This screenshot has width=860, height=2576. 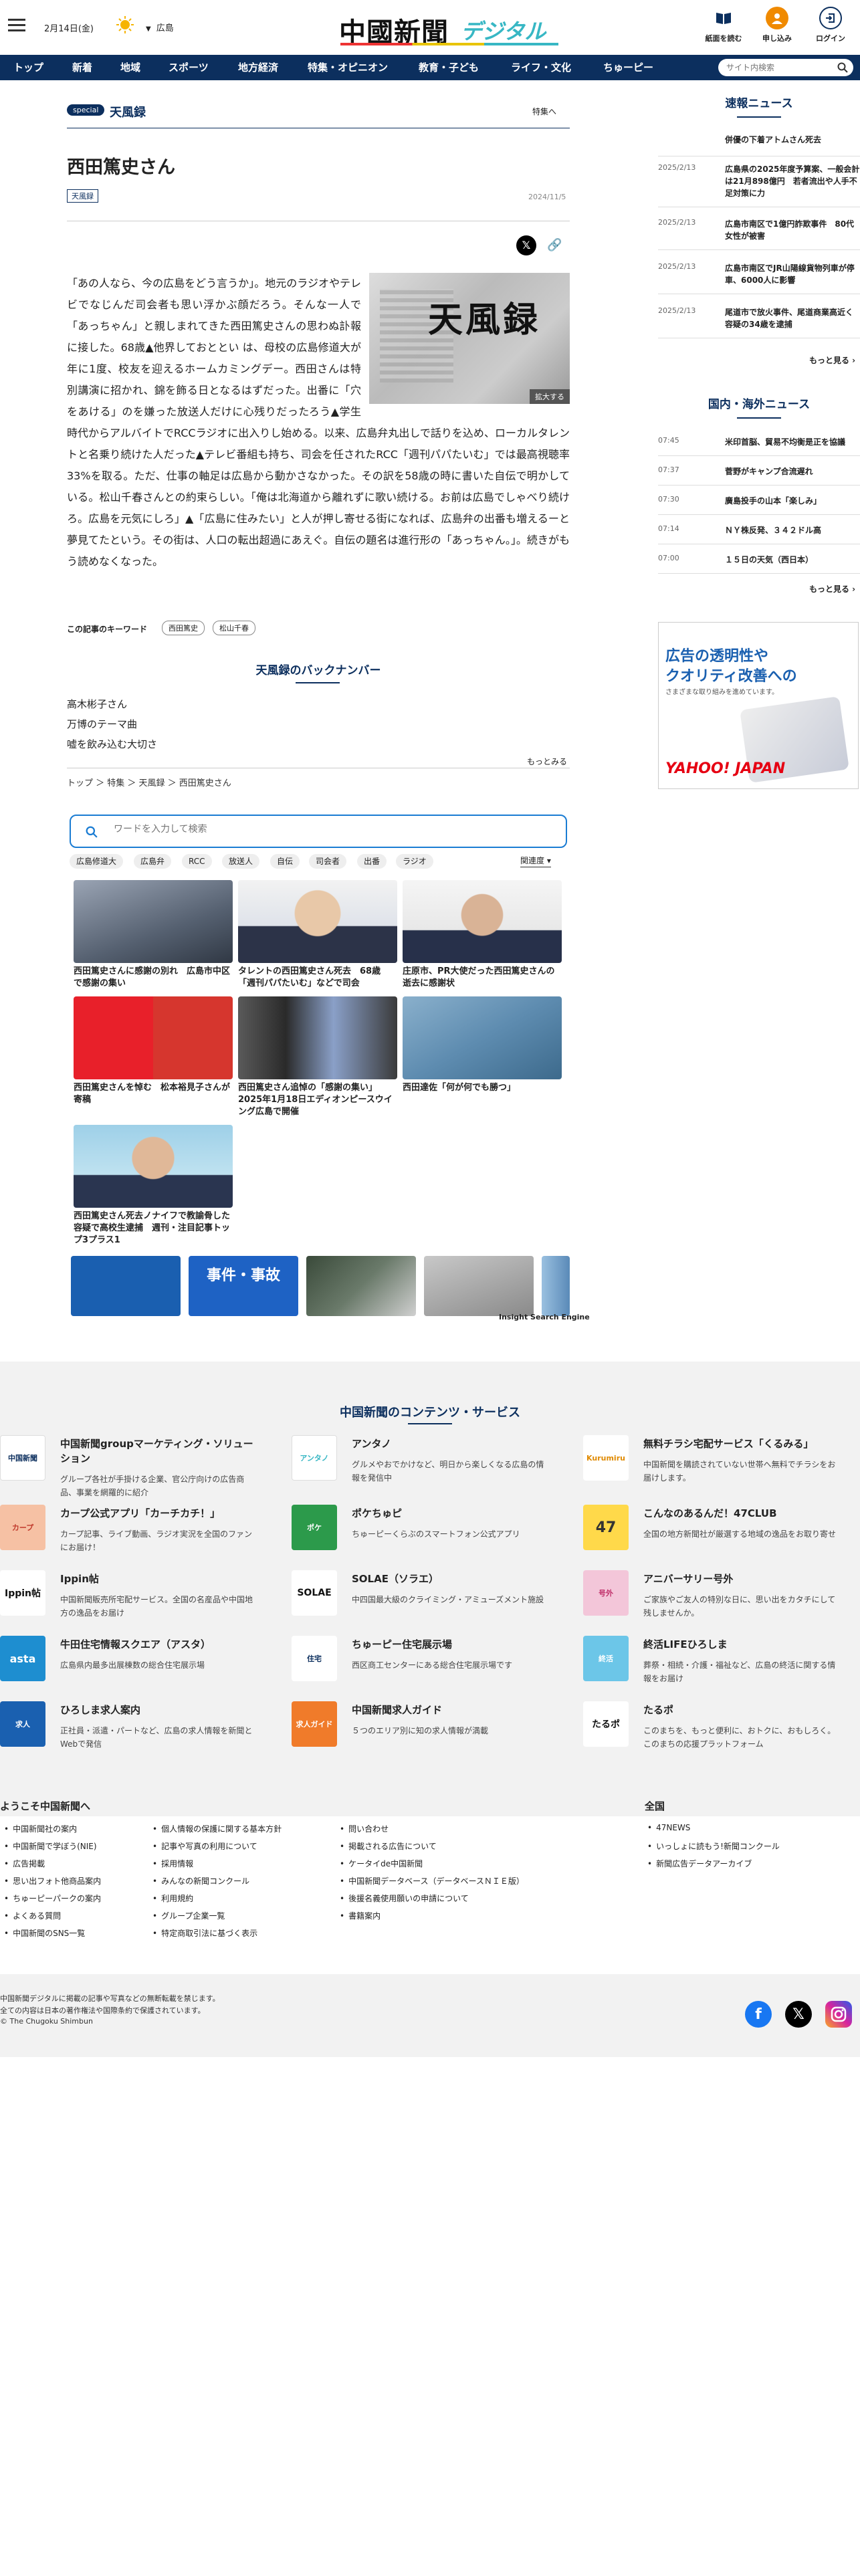 I want to click on footer-link: 中国新聞データベース（データベースＮＩＥ版）, so click(x=432, y=1881).